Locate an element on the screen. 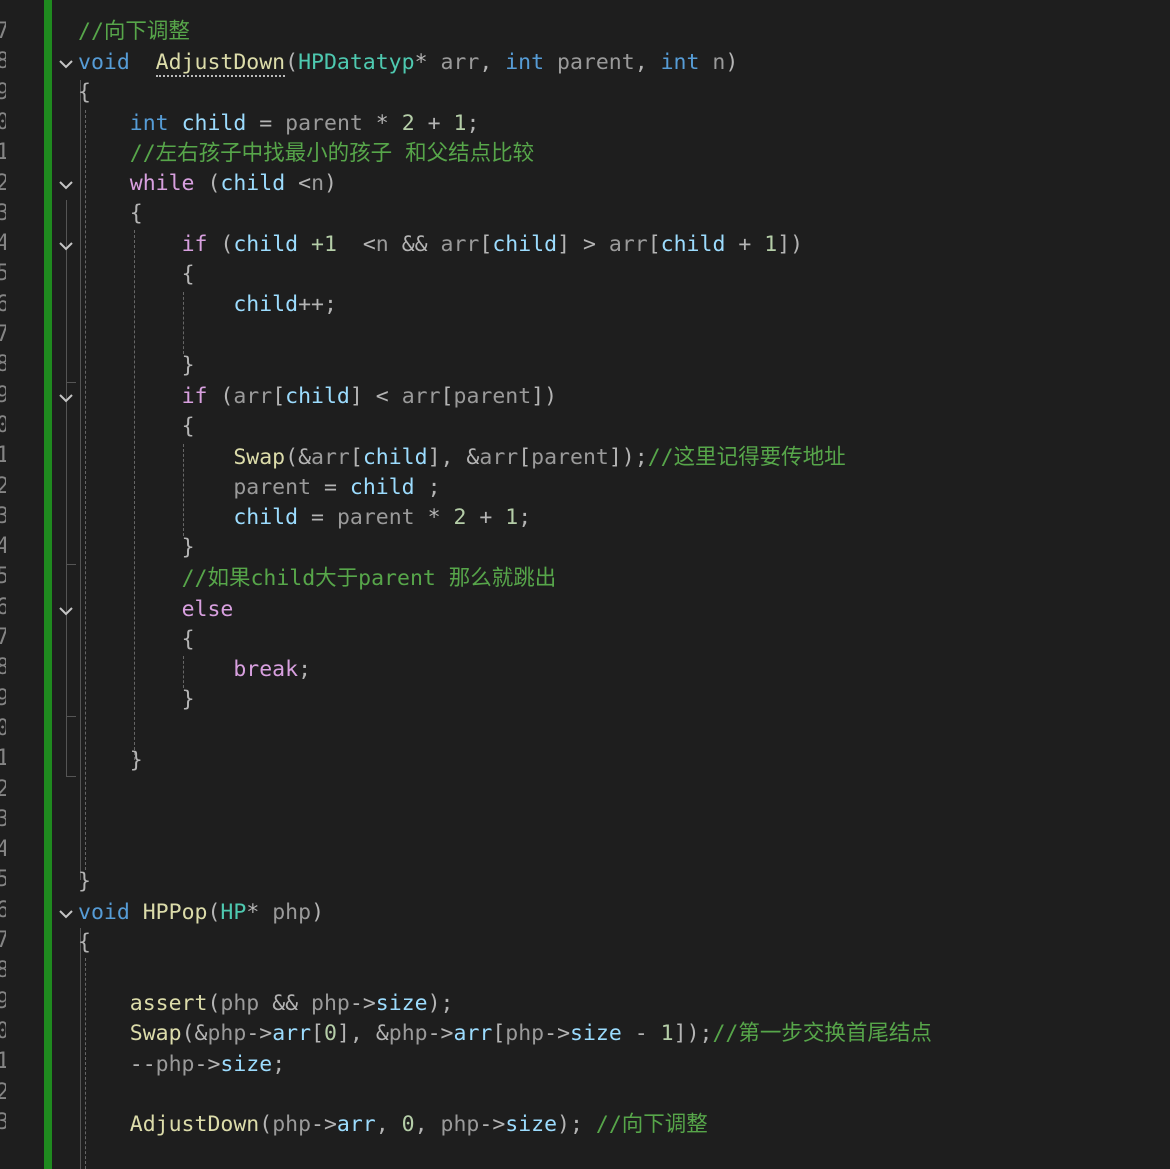 The image size is (1170, 1169). fold-end-tick is located at coordinates (71, 382).